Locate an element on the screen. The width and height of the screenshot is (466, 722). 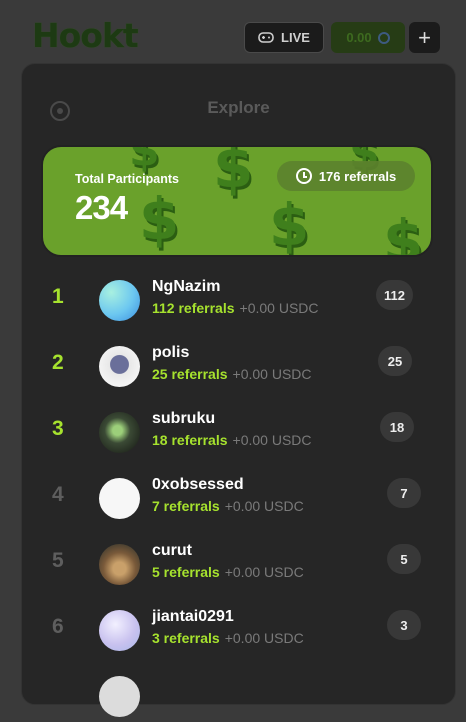
rank-number: 6 is located at coordinates (58, 626).